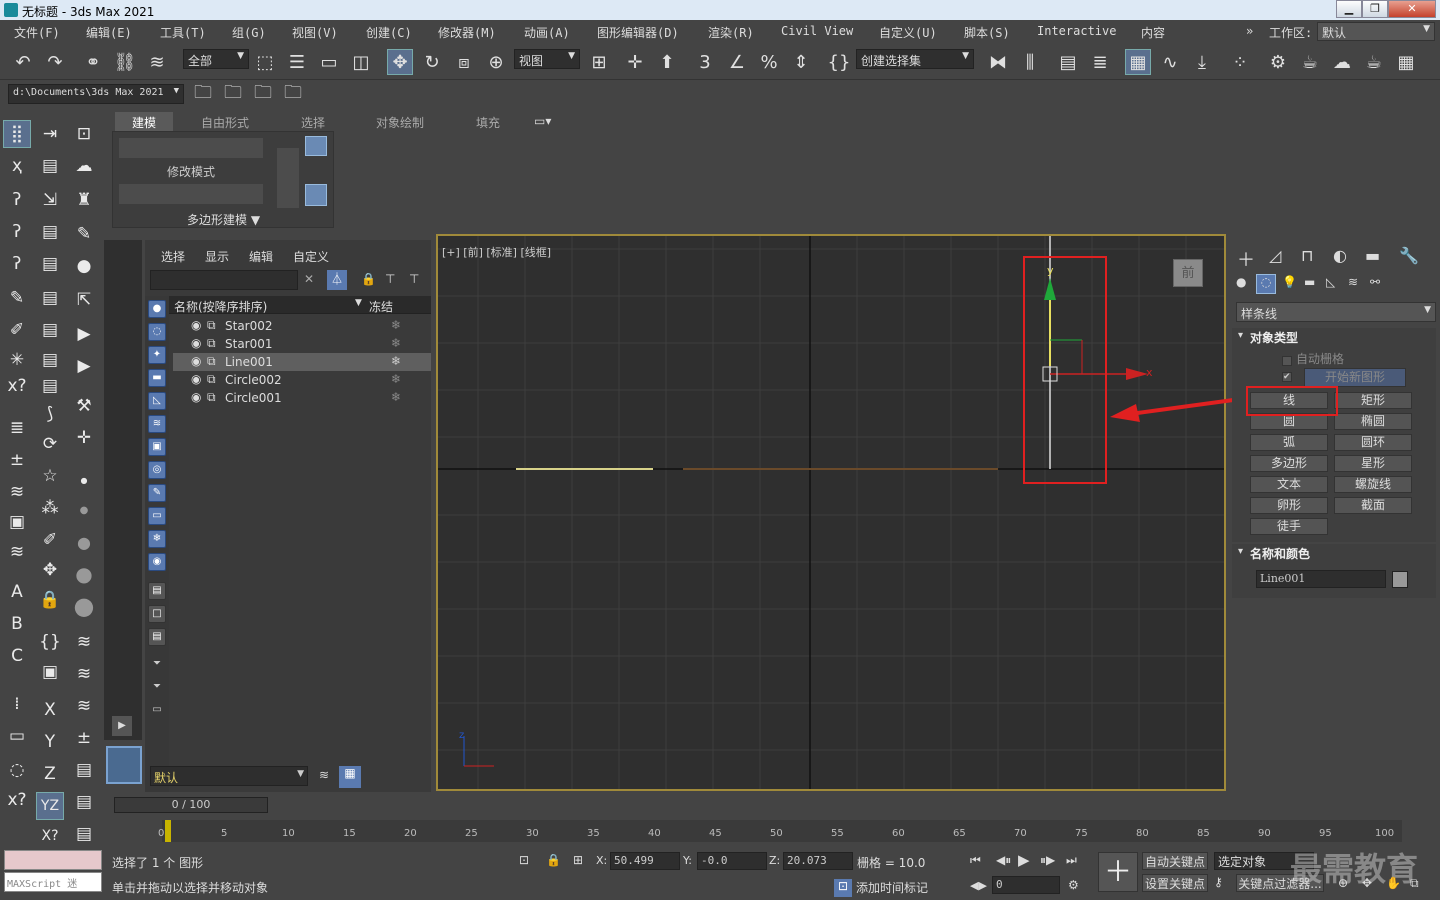  I want to click on xform-2-icon: x?, so click(17, 800).